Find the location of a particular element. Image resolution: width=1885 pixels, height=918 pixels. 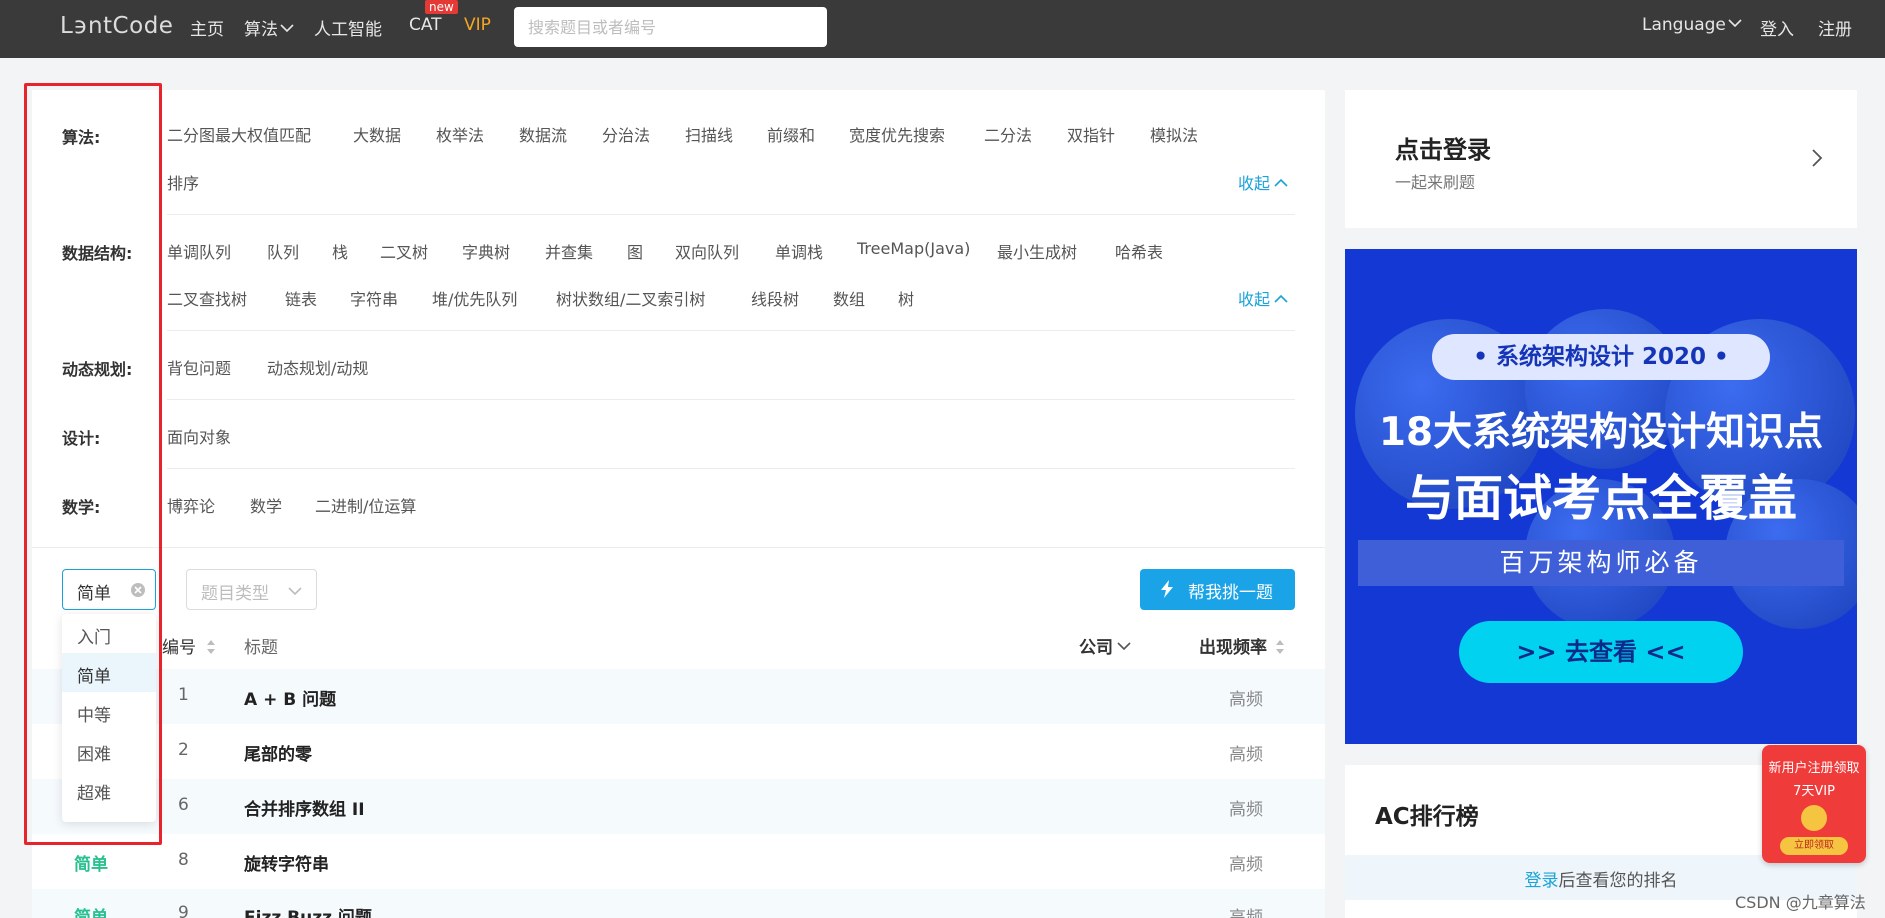

tag-item: 模拟法 is located at coordinates (1174, 134).